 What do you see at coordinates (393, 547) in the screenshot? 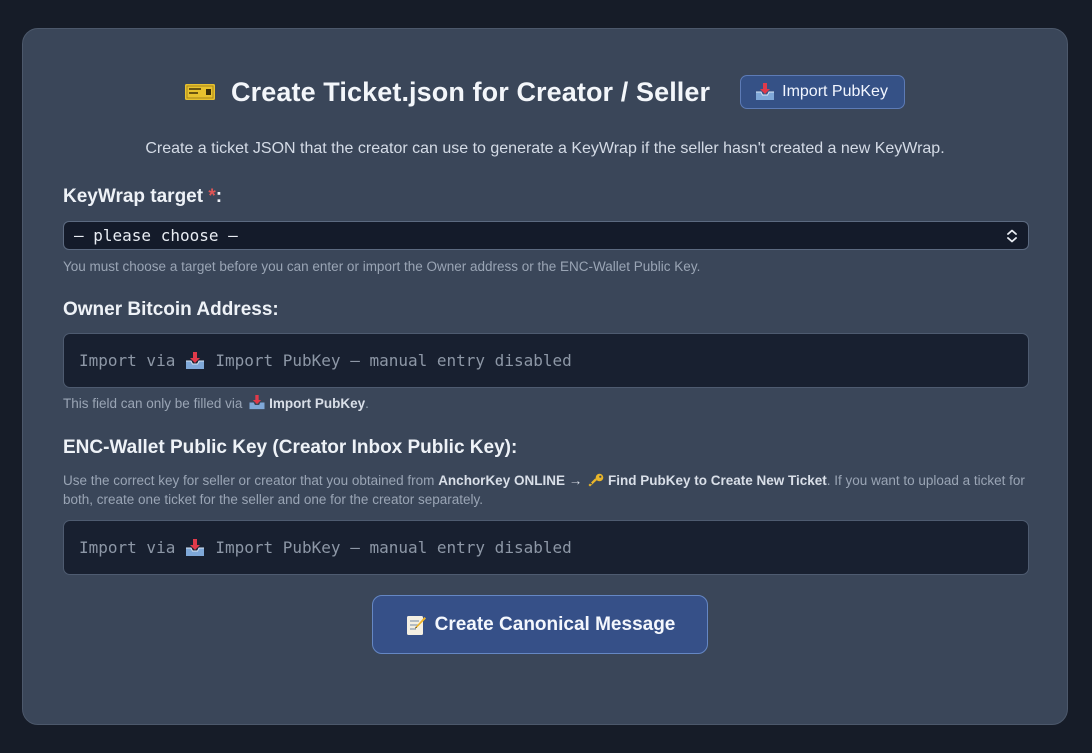
I see `enc-wallet-placeholder-suffix: Import PubKey — manual entry disabled` at bounding box center [393, 547].